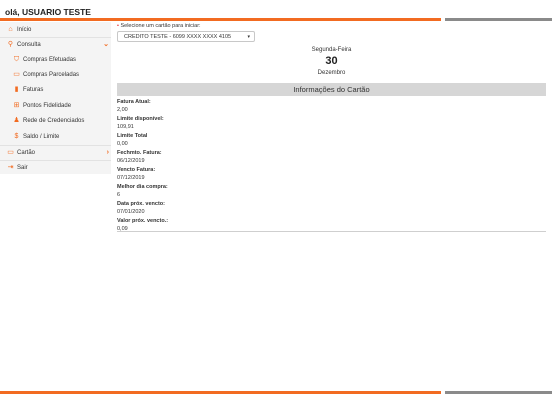  I want to click on sidebar-item-compras-efetuadas: ⛉ Compras Efetuadas, so click(61, 60).